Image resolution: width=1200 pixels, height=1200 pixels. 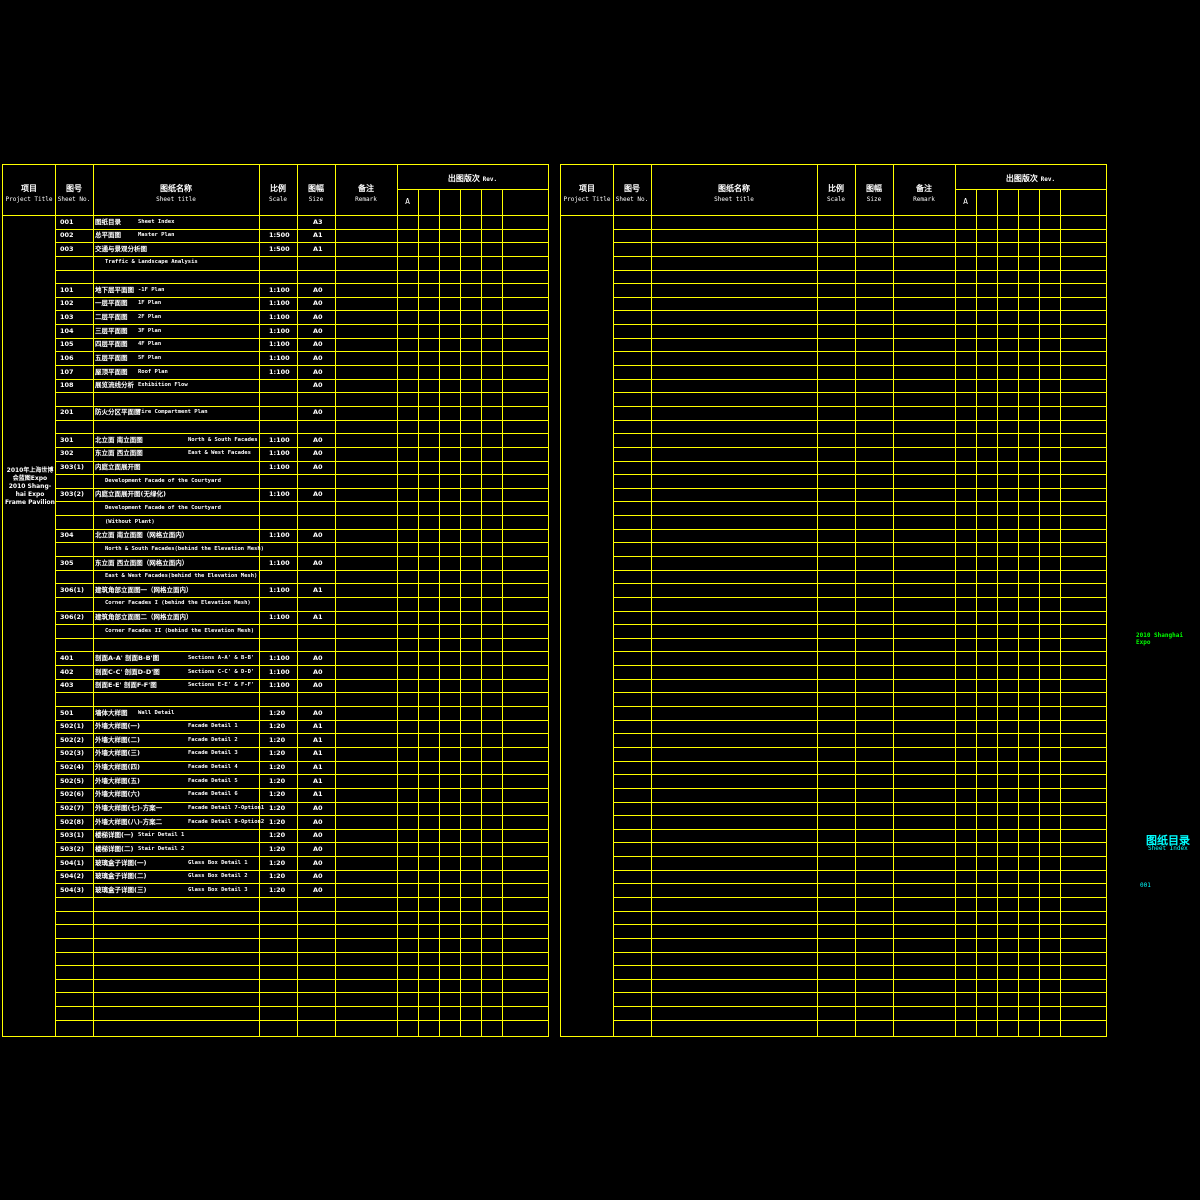 I want to click on sheet-no: 502(3), so click(x=72, y=753).